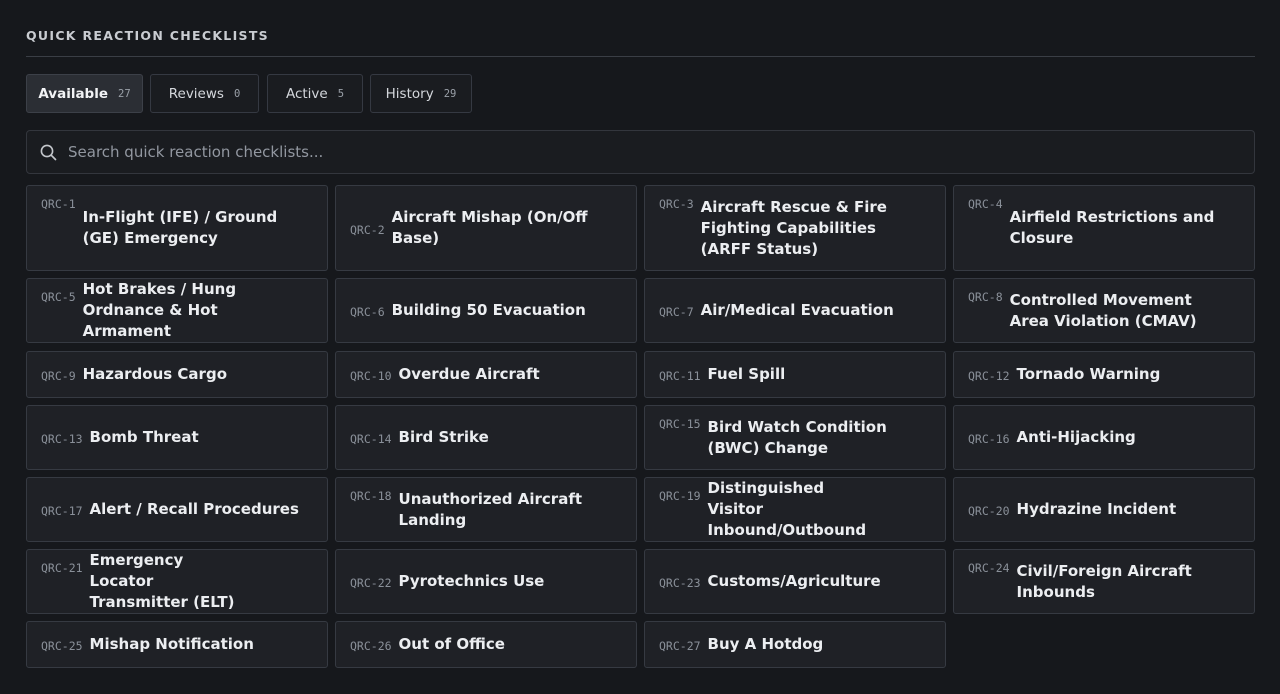 This screenshot has height=694, width=1280. I want to click on tab-label: History, so click(409, 93).